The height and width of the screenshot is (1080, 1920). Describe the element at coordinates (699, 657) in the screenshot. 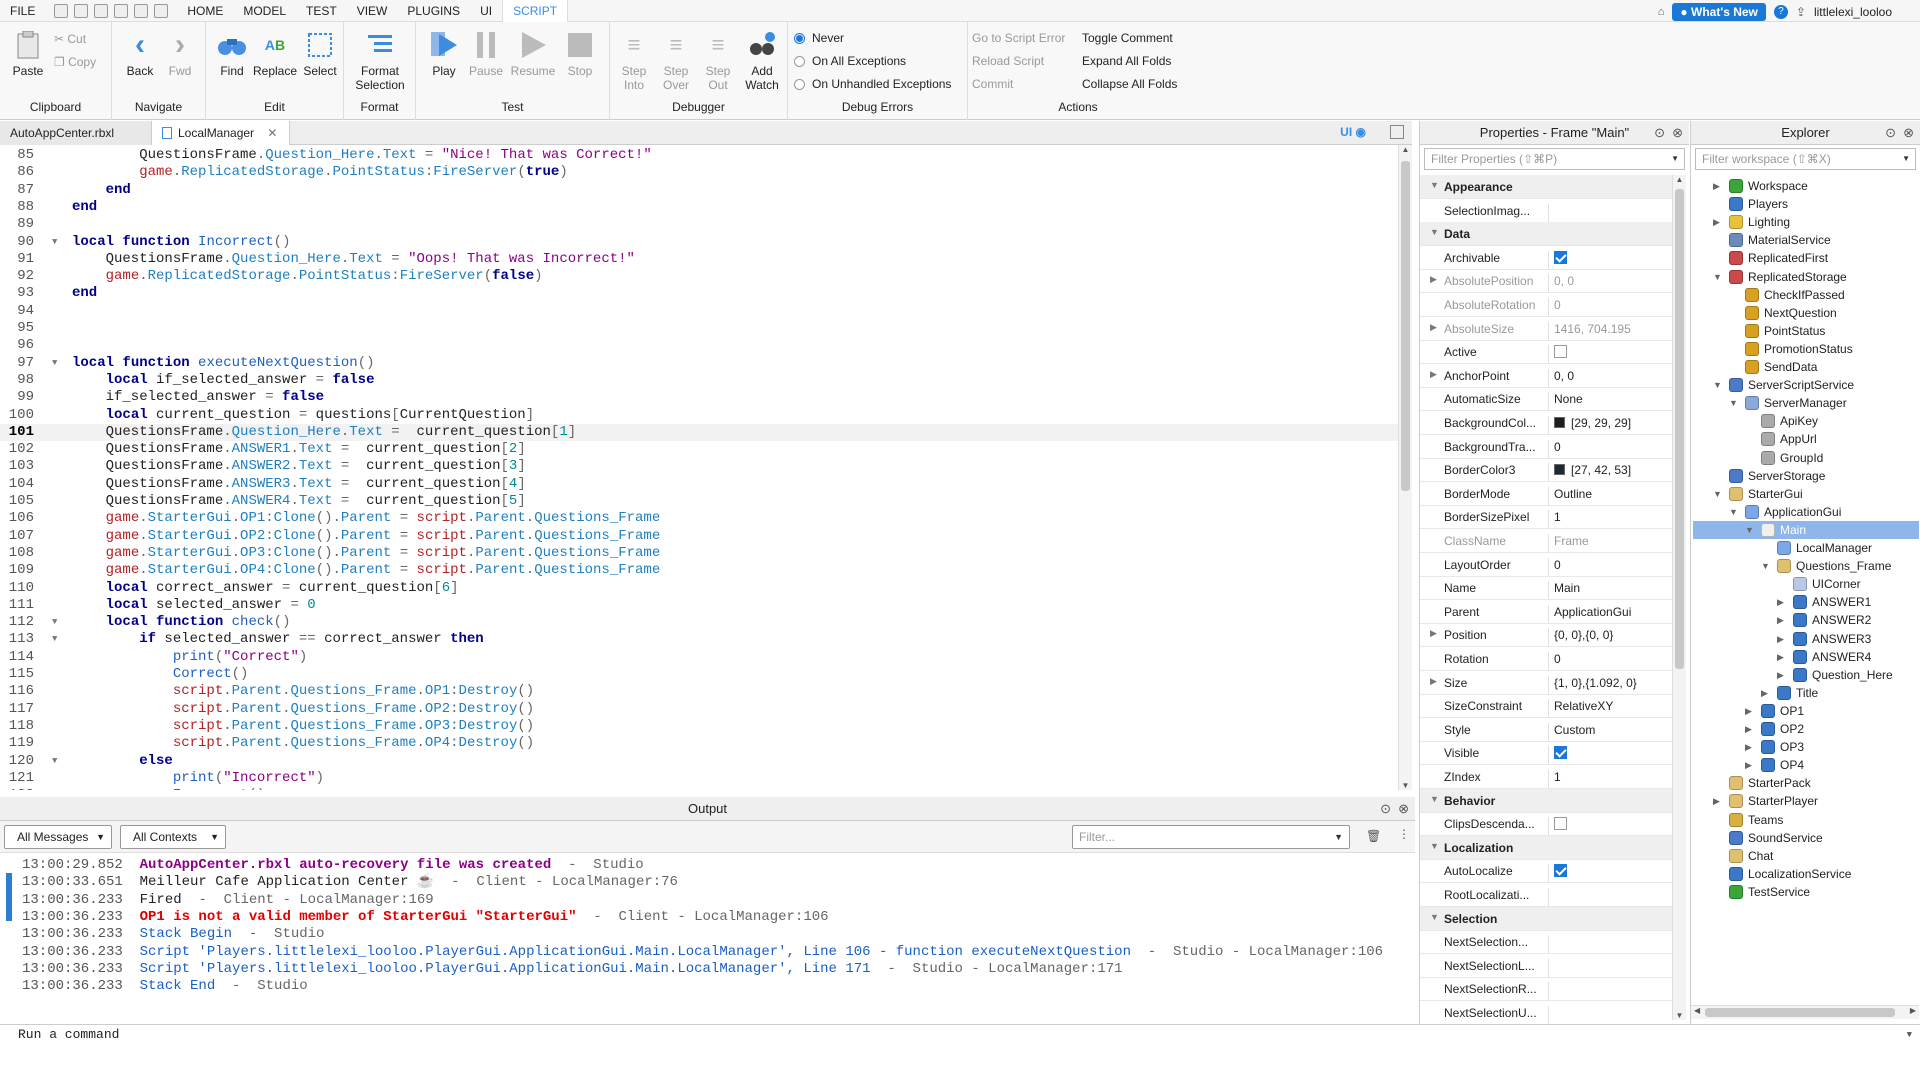

I see `code-line: 114 print("Correct")` at that location.